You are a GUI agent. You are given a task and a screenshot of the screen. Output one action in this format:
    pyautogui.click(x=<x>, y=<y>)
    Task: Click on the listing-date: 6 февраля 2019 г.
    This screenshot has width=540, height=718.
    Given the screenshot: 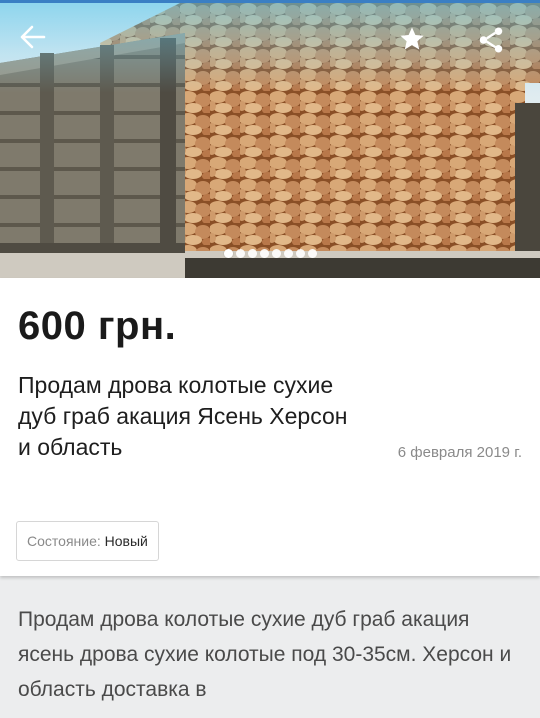 What is the action you would take?
    pyautogui.click(x=459, y=452)
    